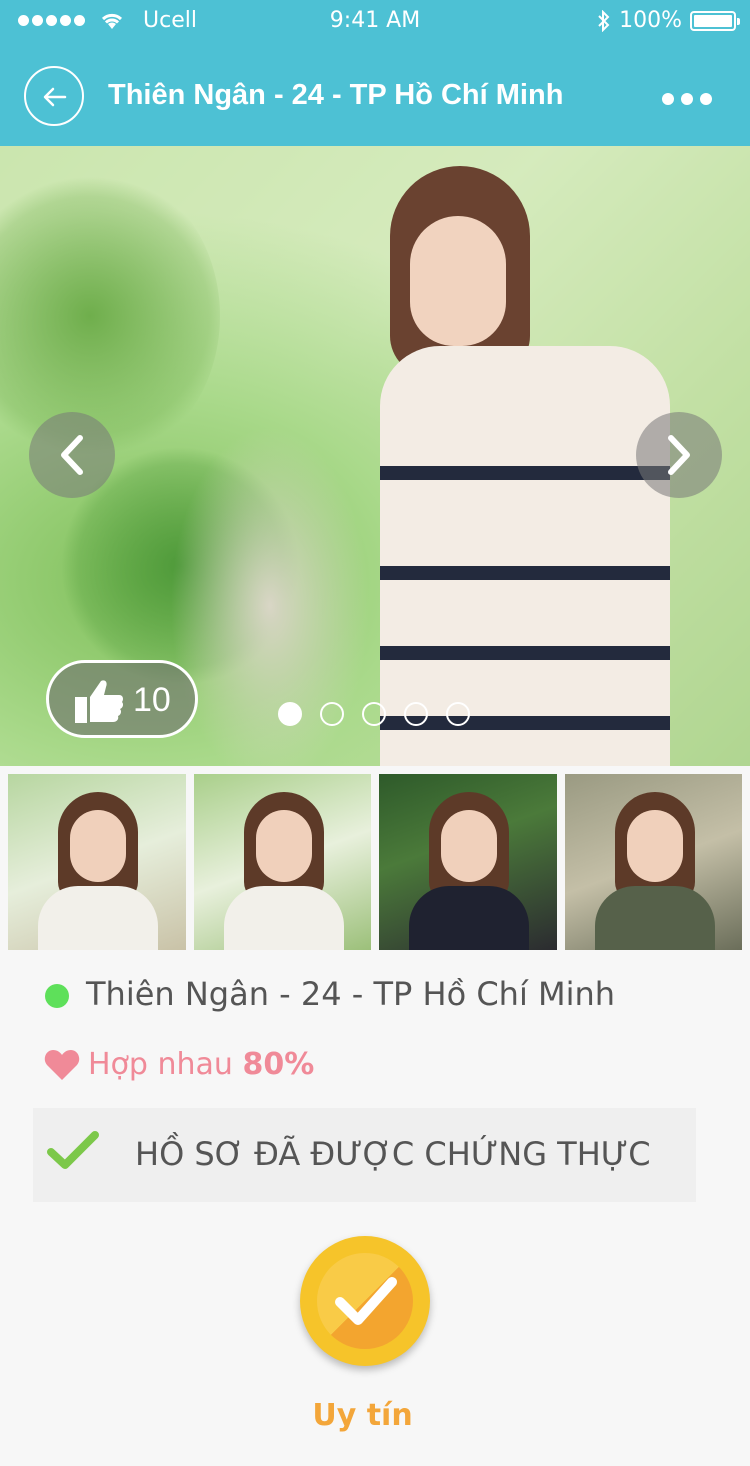  I want to click on back-button, so click(54, 96).